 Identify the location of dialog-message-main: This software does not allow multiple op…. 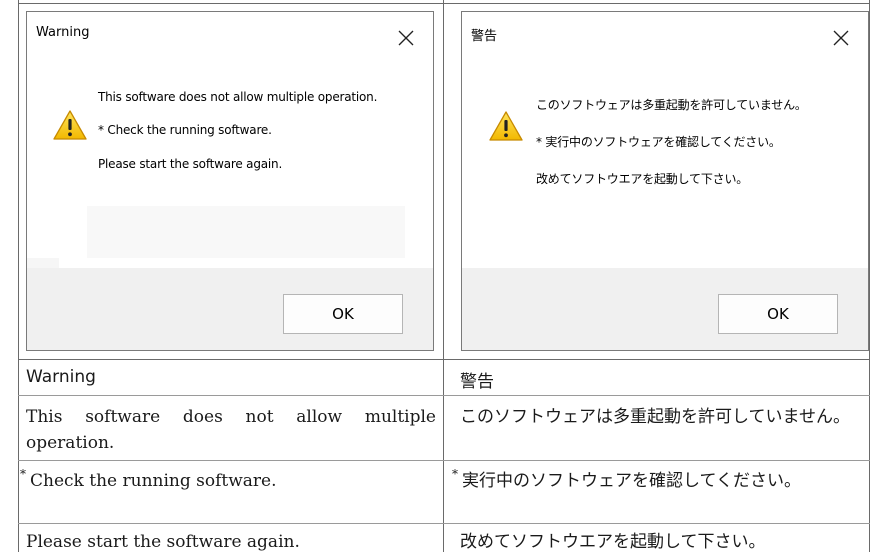
(238, 97).